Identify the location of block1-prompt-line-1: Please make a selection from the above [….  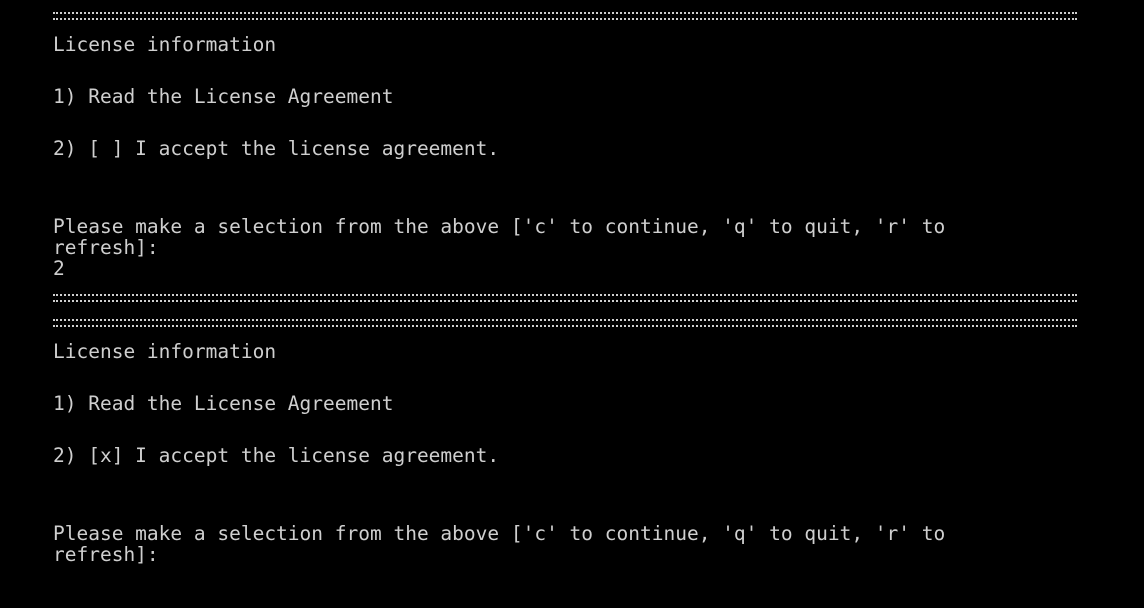
(499, 226).